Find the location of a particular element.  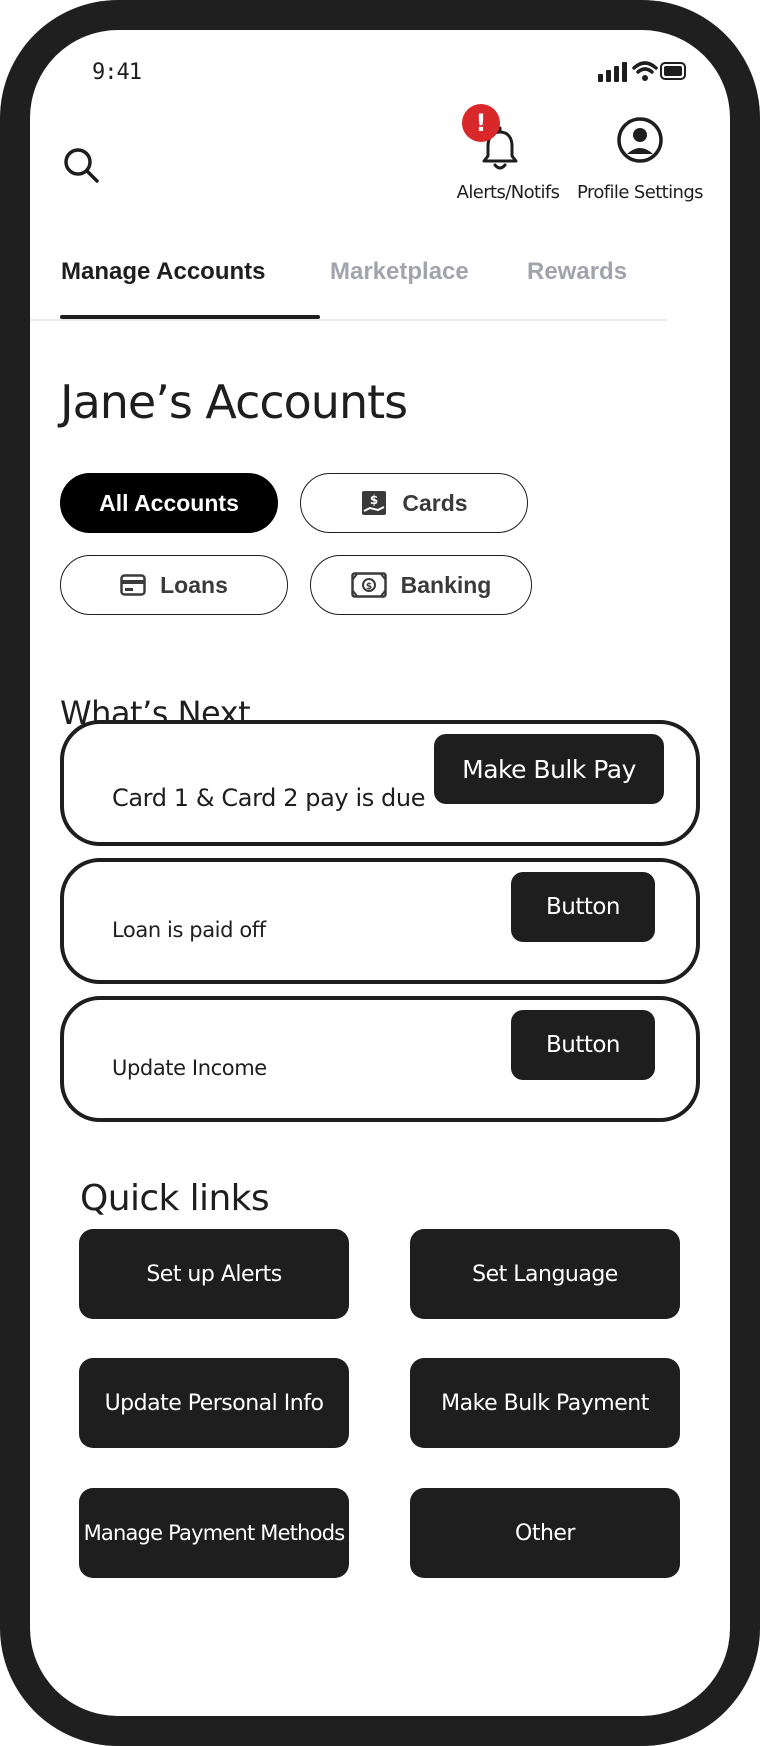

other-button: Other is located at coordinates (545, 1533).